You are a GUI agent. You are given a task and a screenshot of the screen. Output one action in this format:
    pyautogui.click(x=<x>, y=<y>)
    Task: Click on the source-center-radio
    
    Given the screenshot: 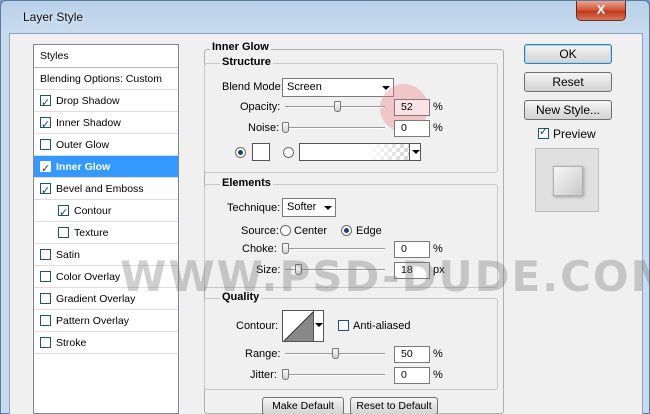 What is the action you would take?
    pyautogui.click(x=285, y=230)
    